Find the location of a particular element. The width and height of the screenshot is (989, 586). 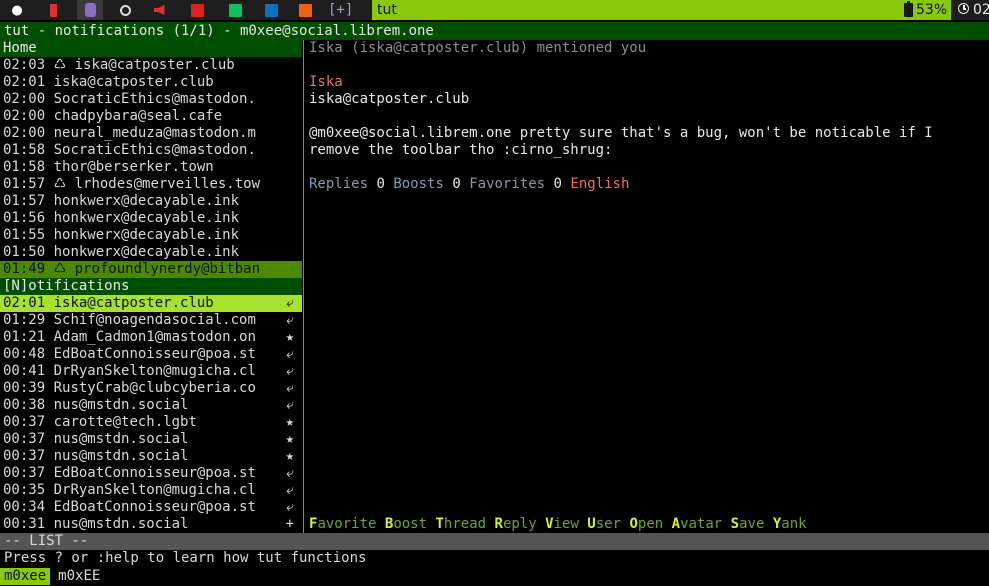

globe-icon is located at coordinates (125, 10).